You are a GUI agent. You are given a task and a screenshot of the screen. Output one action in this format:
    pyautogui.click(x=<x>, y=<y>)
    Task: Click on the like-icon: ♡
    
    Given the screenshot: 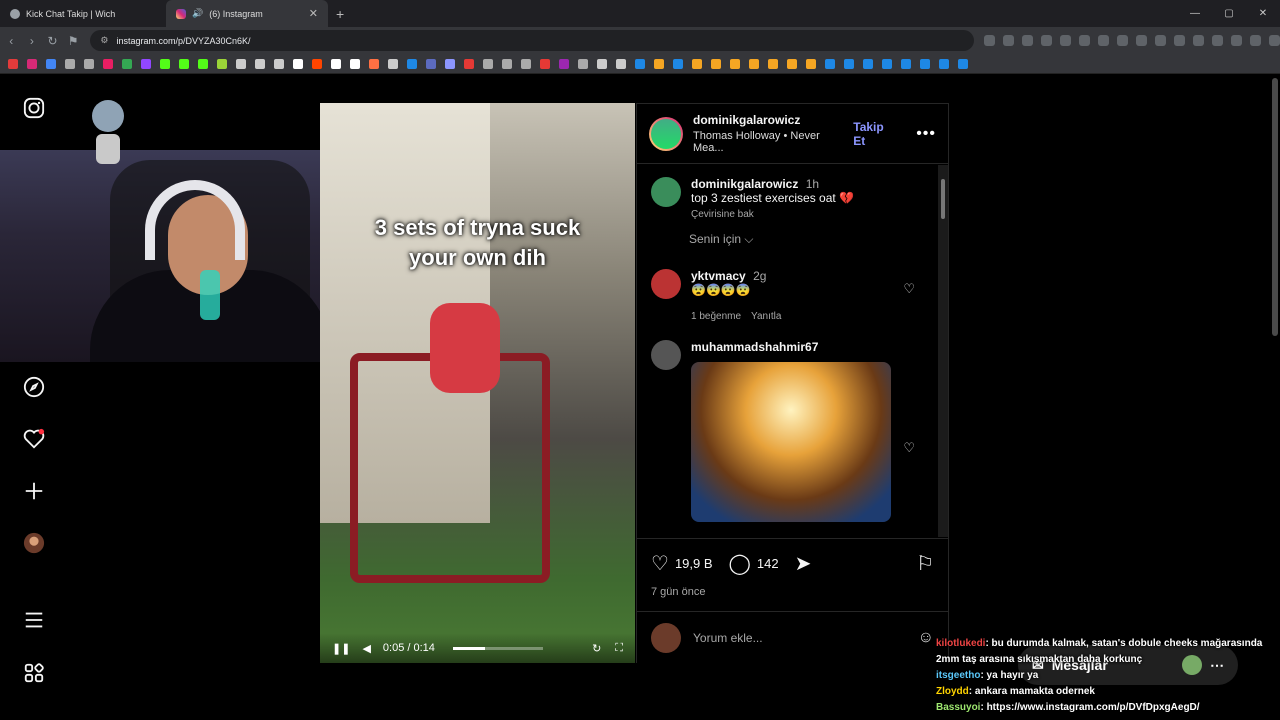 What is the action you would take?
    pyautogui.click(x=660, y=563)
    